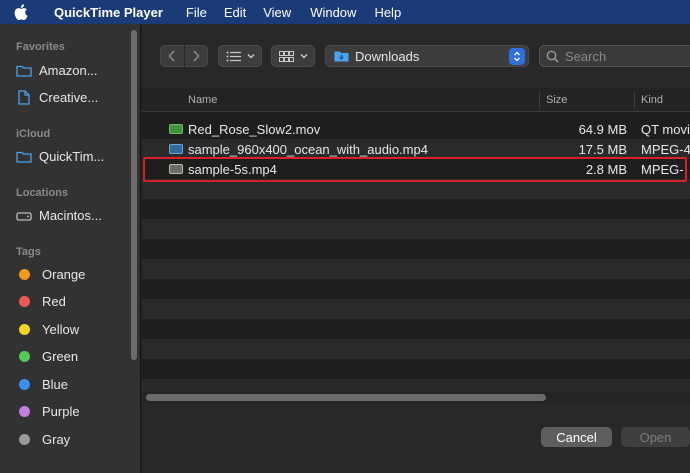  Describe the element at coordinates (24, 384) in the screenshot. I see `blue-tag-dot-icon` at that location.